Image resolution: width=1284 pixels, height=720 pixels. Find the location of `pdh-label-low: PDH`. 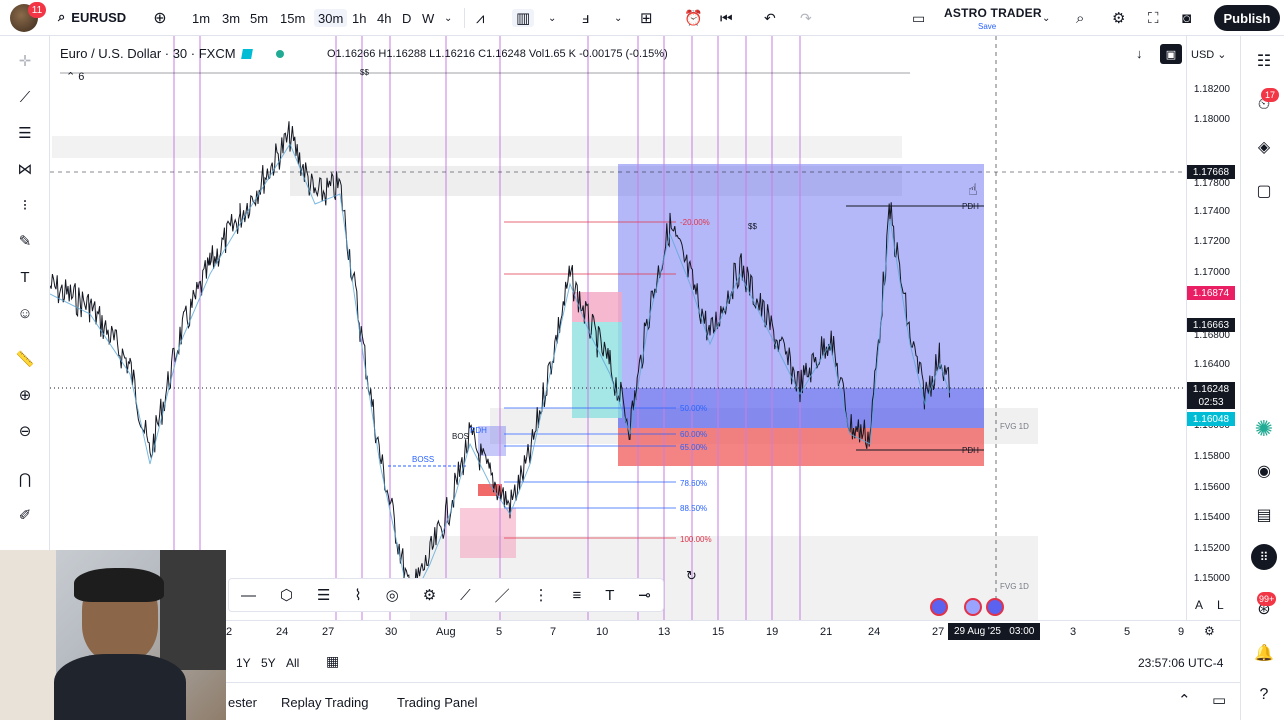

pdh-label-low: PDH is located at coordinates (970, 450).